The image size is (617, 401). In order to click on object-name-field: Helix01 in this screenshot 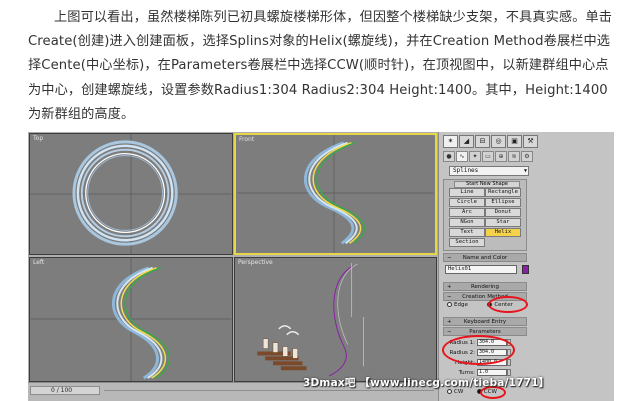, I will do `click(481, 269)`.